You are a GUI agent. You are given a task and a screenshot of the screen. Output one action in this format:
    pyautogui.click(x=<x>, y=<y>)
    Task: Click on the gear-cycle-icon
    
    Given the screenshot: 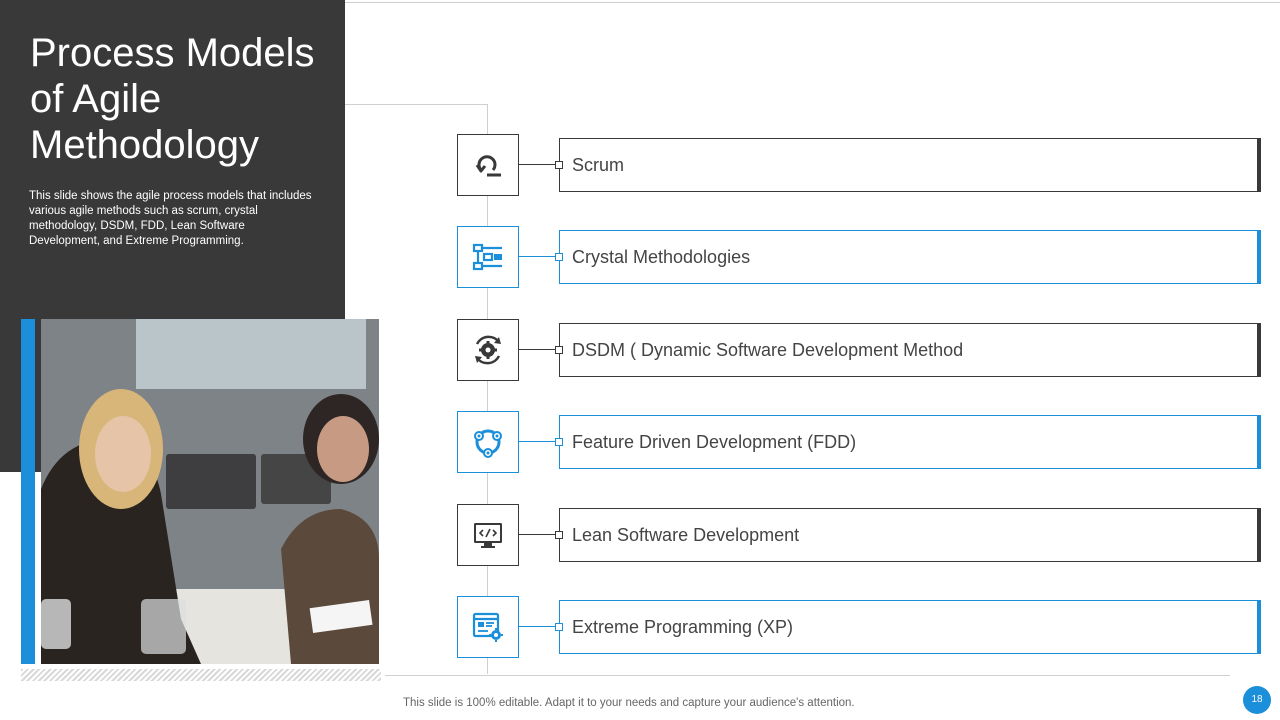 What is the action you would take?
    pyautogui.click(x=488, y=350)
    